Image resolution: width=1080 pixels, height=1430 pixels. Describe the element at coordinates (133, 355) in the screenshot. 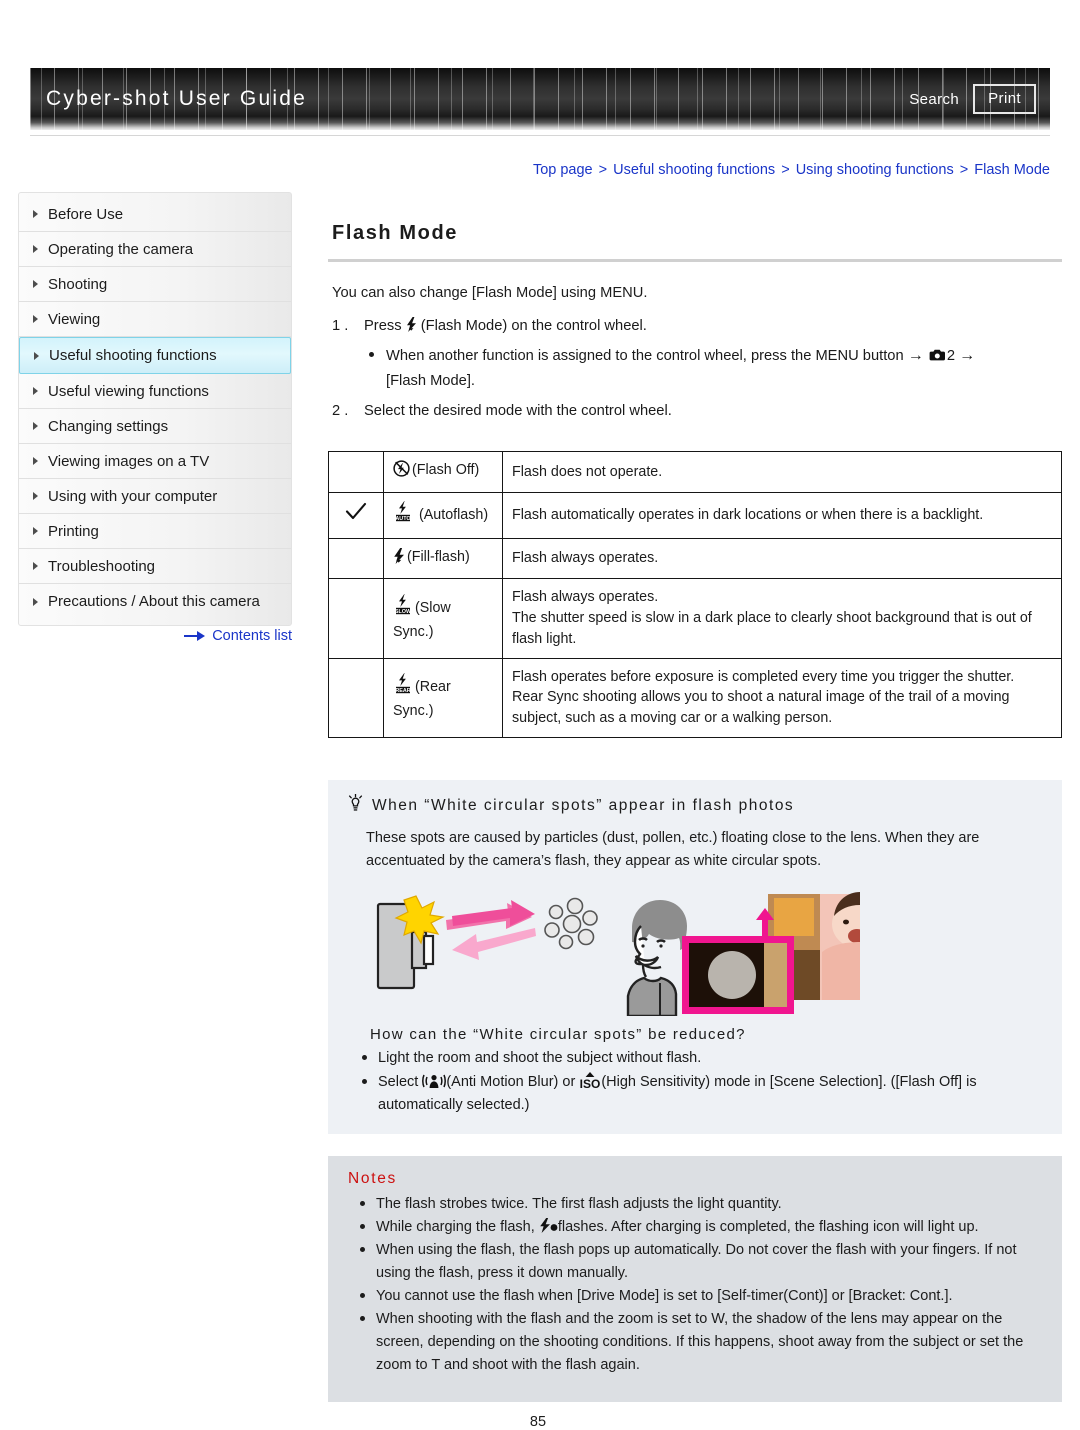

I see `sidebar-item-label: Useful shooting functions` at that location.